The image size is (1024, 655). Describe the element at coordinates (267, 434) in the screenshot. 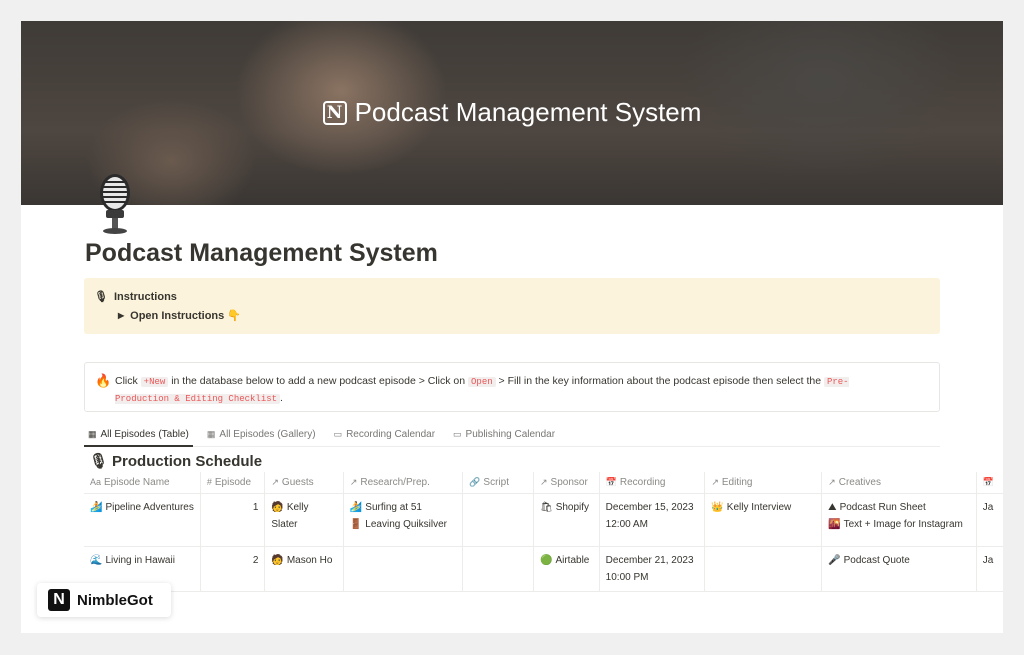

I see `tab-label: All Episodes (Gallery)` at that location.